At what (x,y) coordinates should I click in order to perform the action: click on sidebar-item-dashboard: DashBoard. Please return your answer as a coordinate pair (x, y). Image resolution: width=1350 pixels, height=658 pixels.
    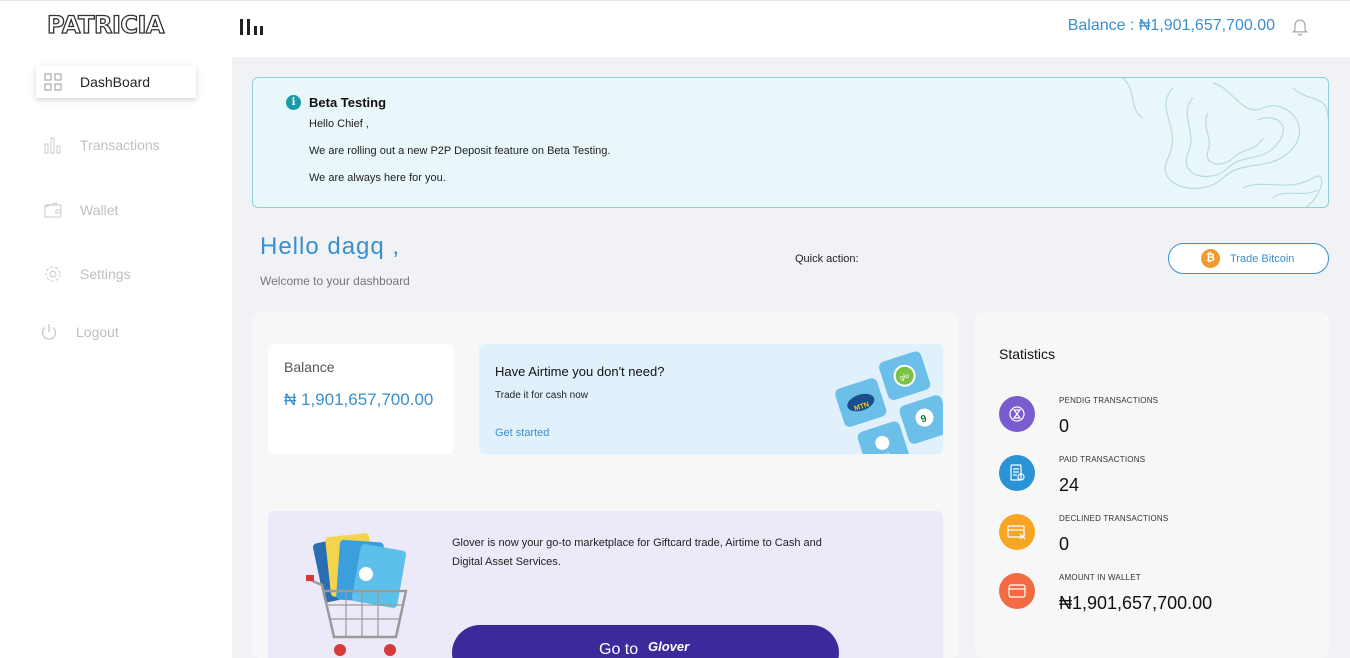
    Looking at the image, I should click on (116, 82).